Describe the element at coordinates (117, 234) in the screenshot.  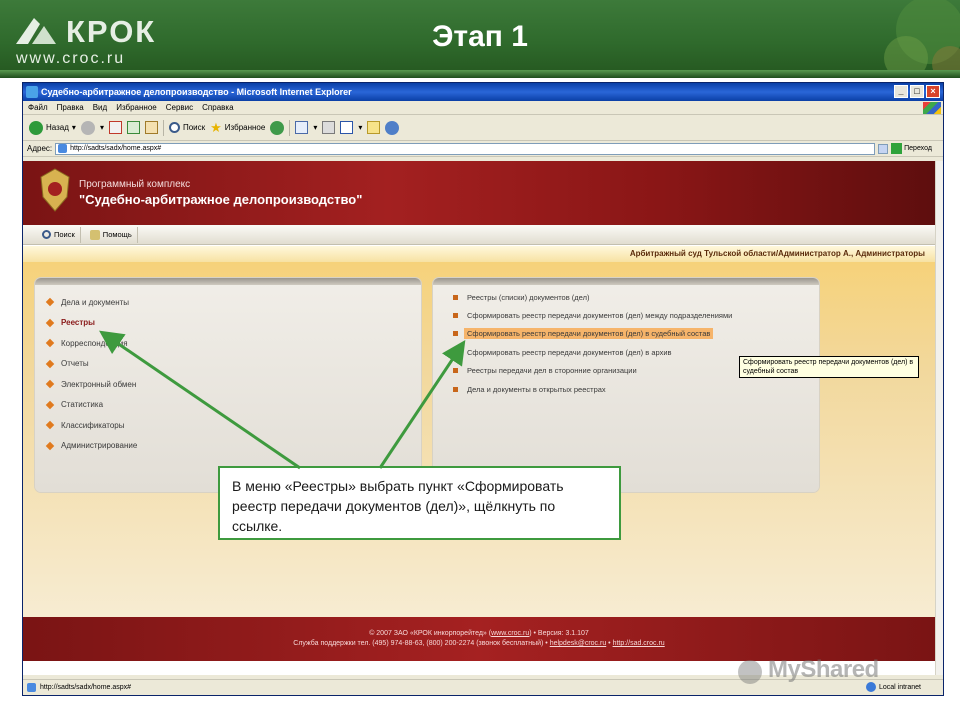
I see `app-help-label: Помощь` at that location.